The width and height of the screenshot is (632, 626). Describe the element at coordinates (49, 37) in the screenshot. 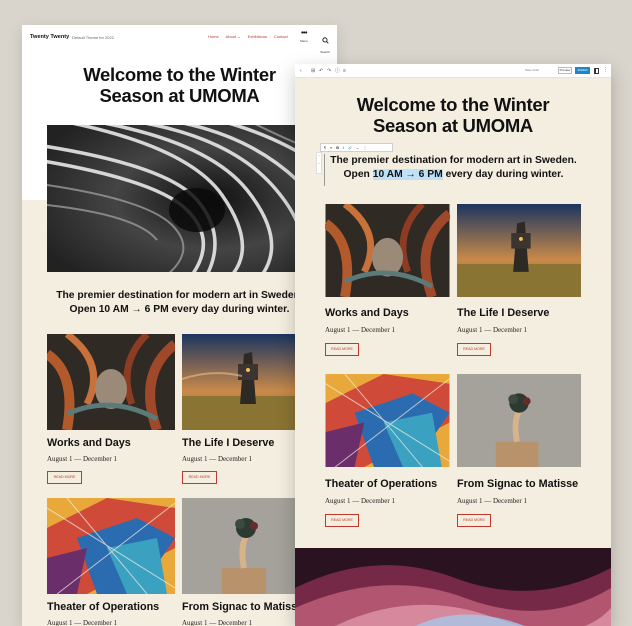

I see `site-title: Twenty Twenty` at that location.